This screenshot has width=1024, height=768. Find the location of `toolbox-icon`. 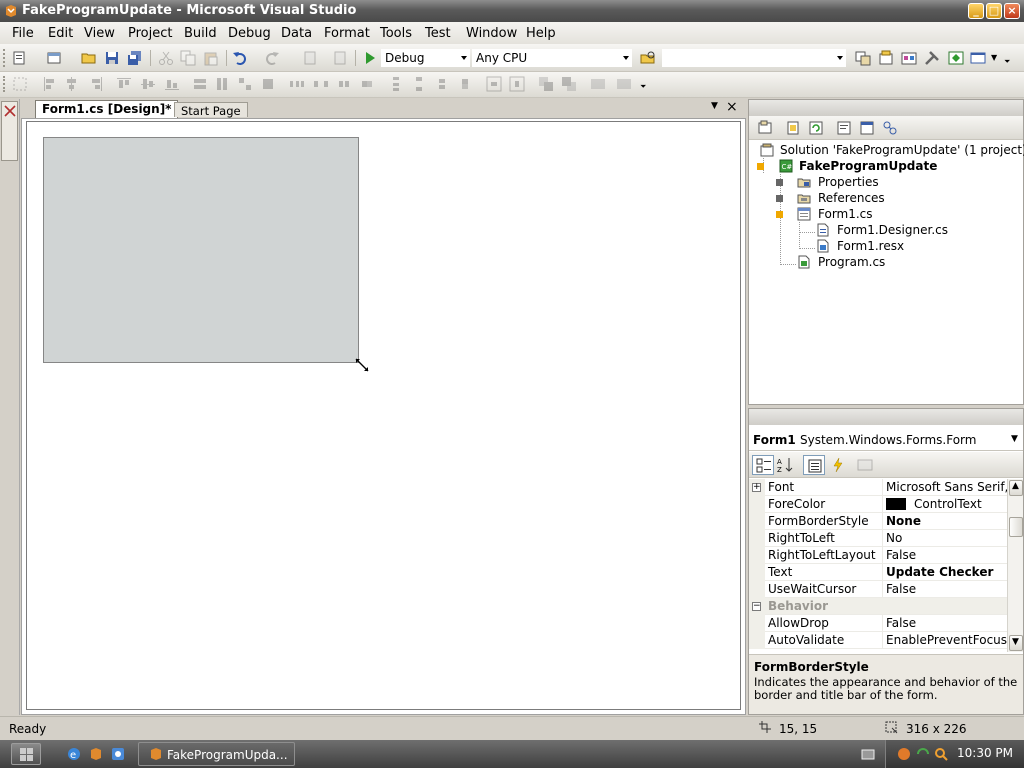

toolbox-icon is located at coordinates (932, 58).